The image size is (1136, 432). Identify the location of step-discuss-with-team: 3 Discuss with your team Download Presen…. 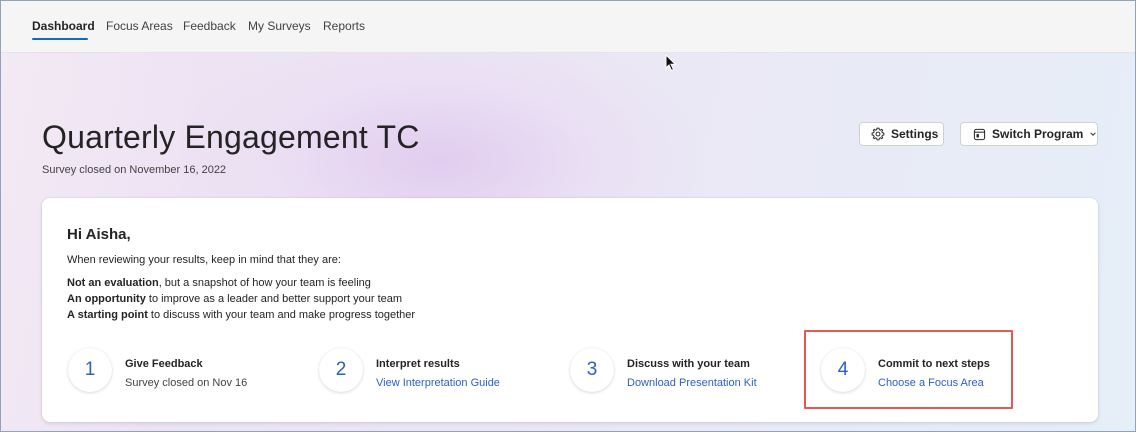
(675, 374).